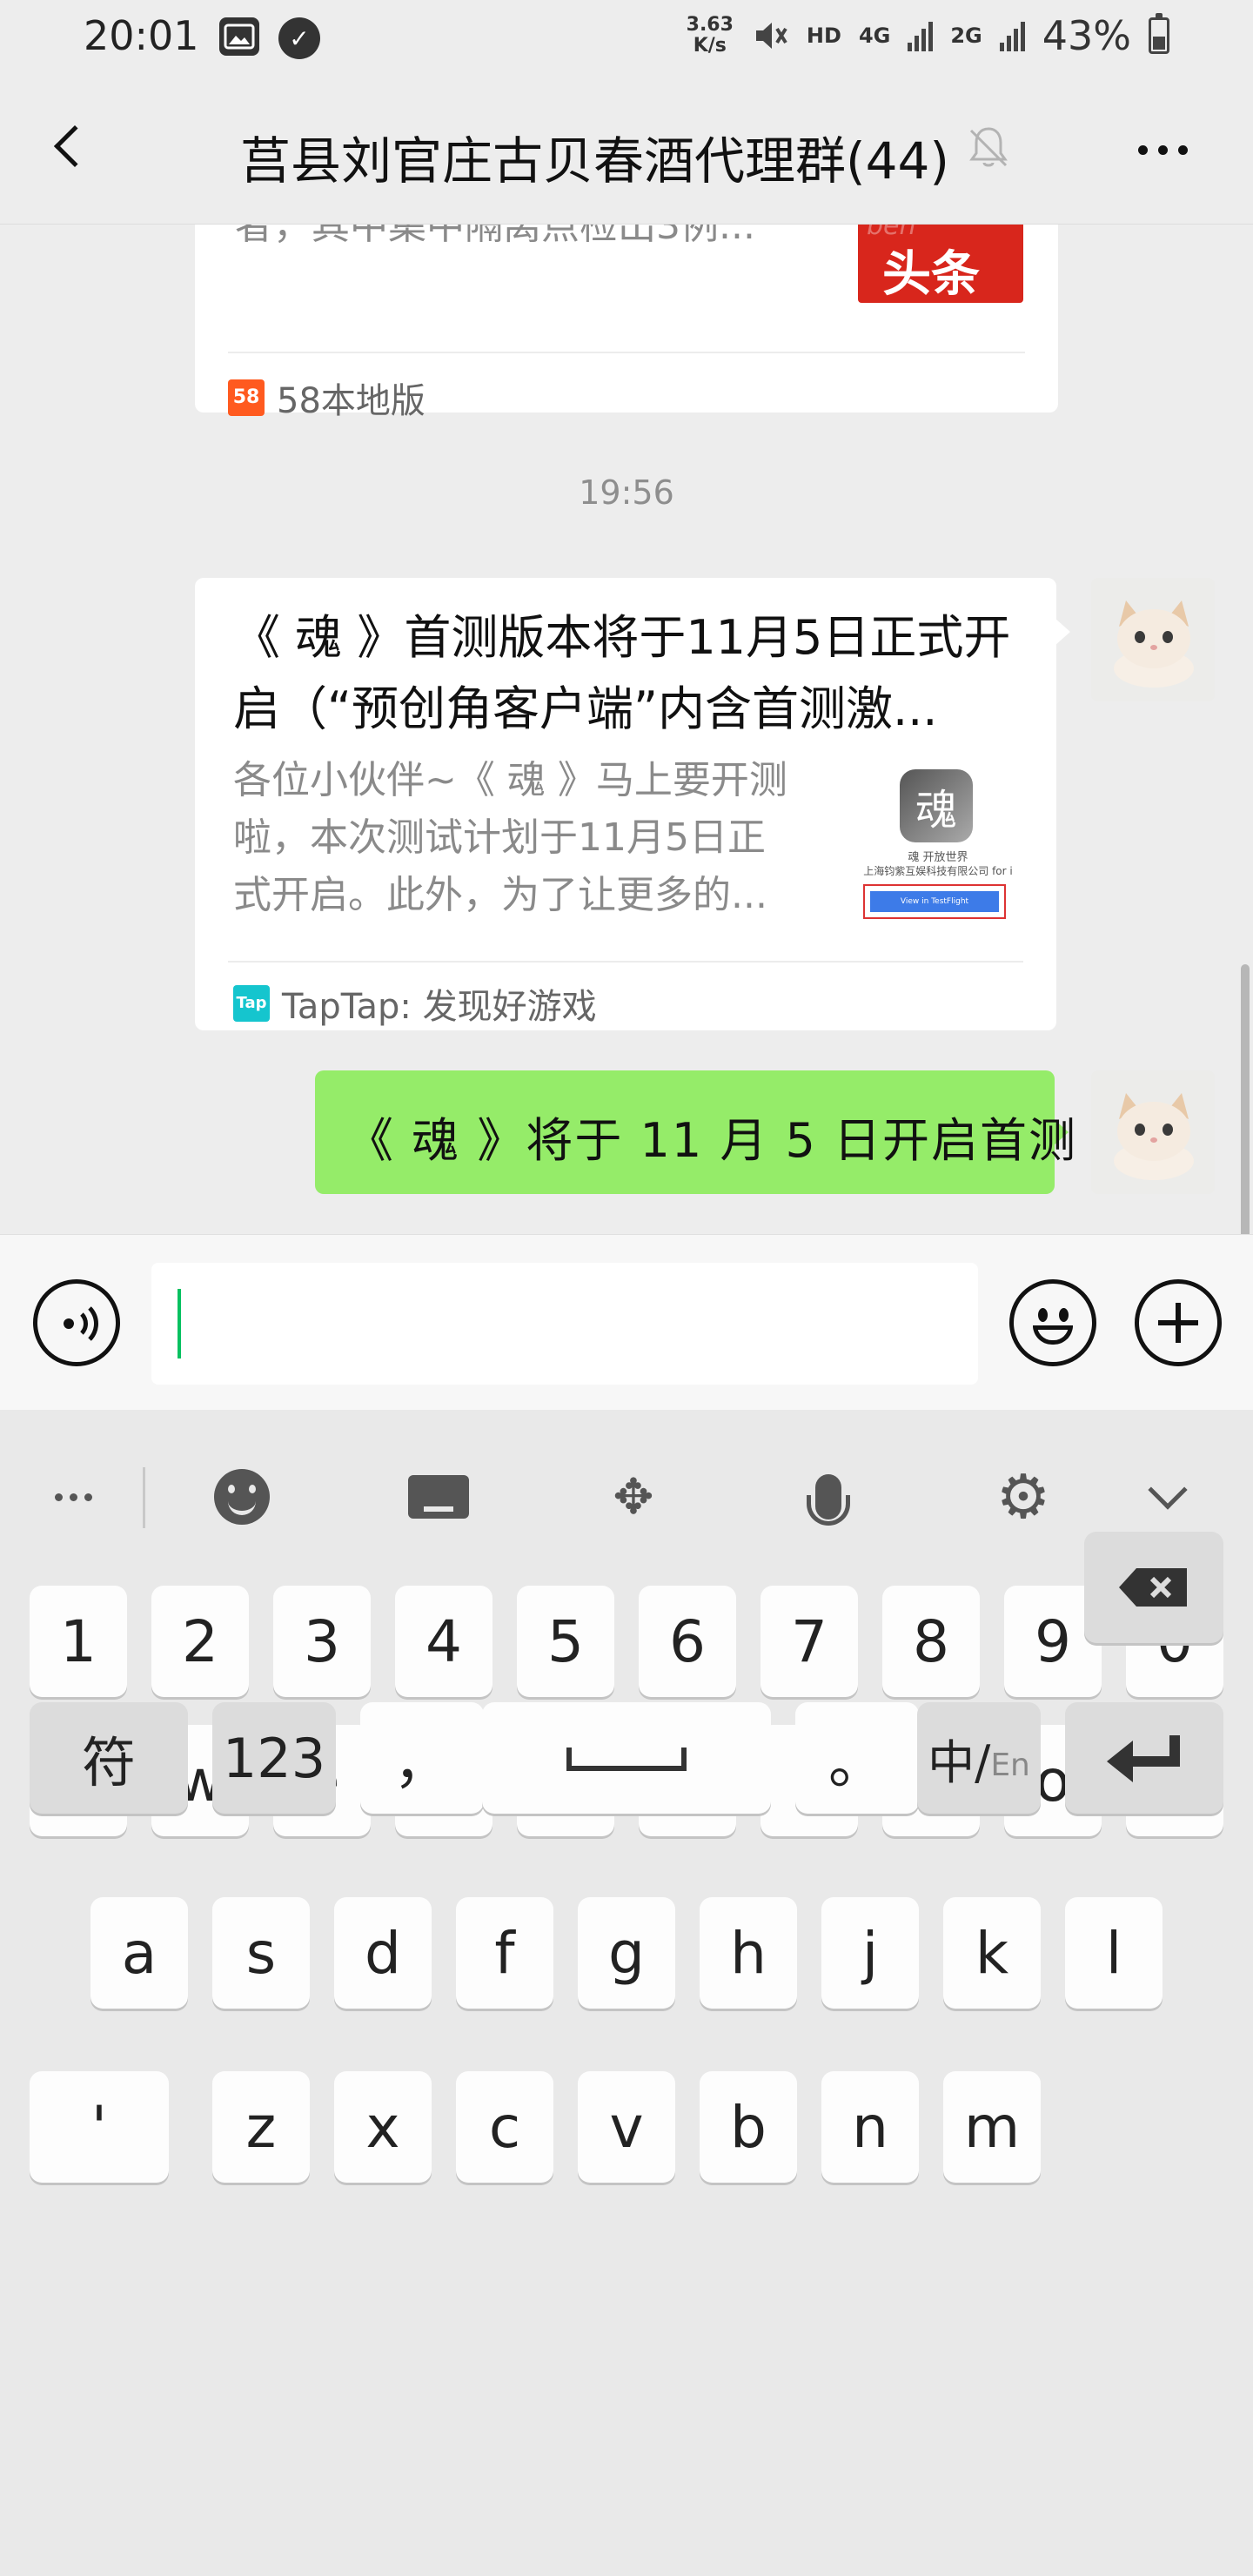 This screenshot has height=2576, width=1253. What do you see at coordinates (992, 1953) in the screenshot?
I see `letter-key: k` at bounding box center [992, 1953].